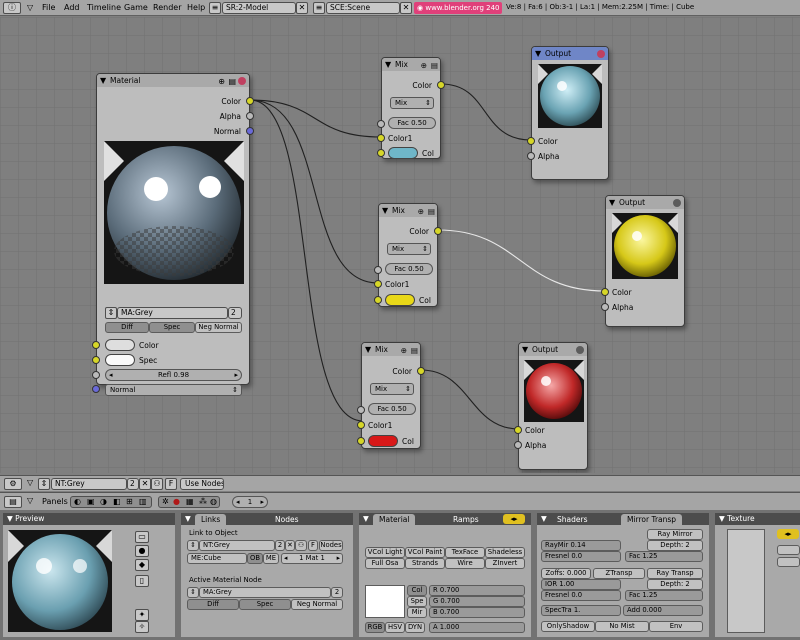  What do you see at coordinates (391, 349) in the screenshot?
I see `mix-node-3-header: ▼ Mix ⊕ ▤` at bounding box center [391, 349].